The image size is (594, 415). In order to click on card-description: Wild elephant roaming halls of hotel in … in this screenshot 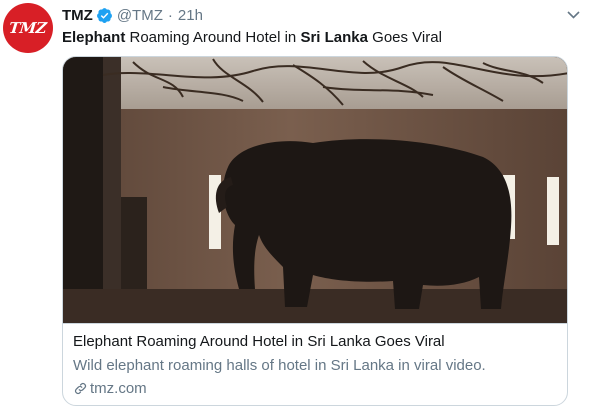, I will do `click(279, 365)`.